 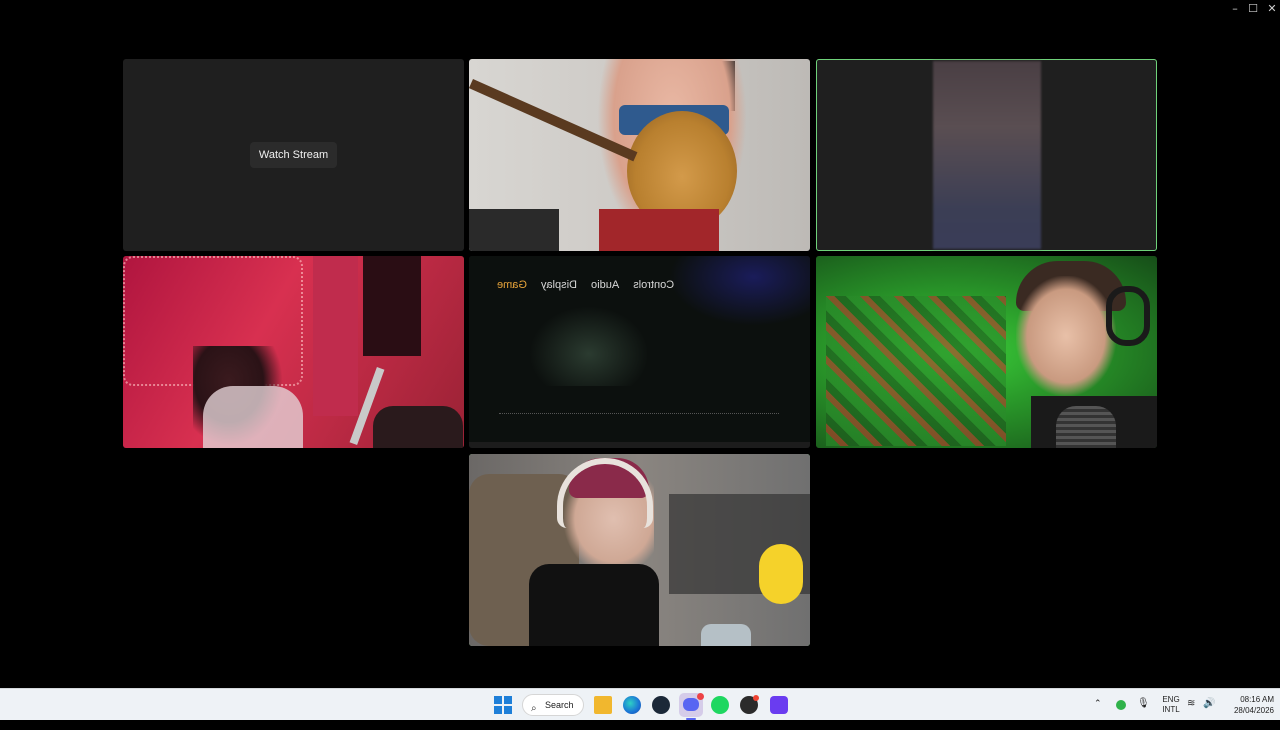 I want to click on video-tile-speaking, so click(x=986, y=155).